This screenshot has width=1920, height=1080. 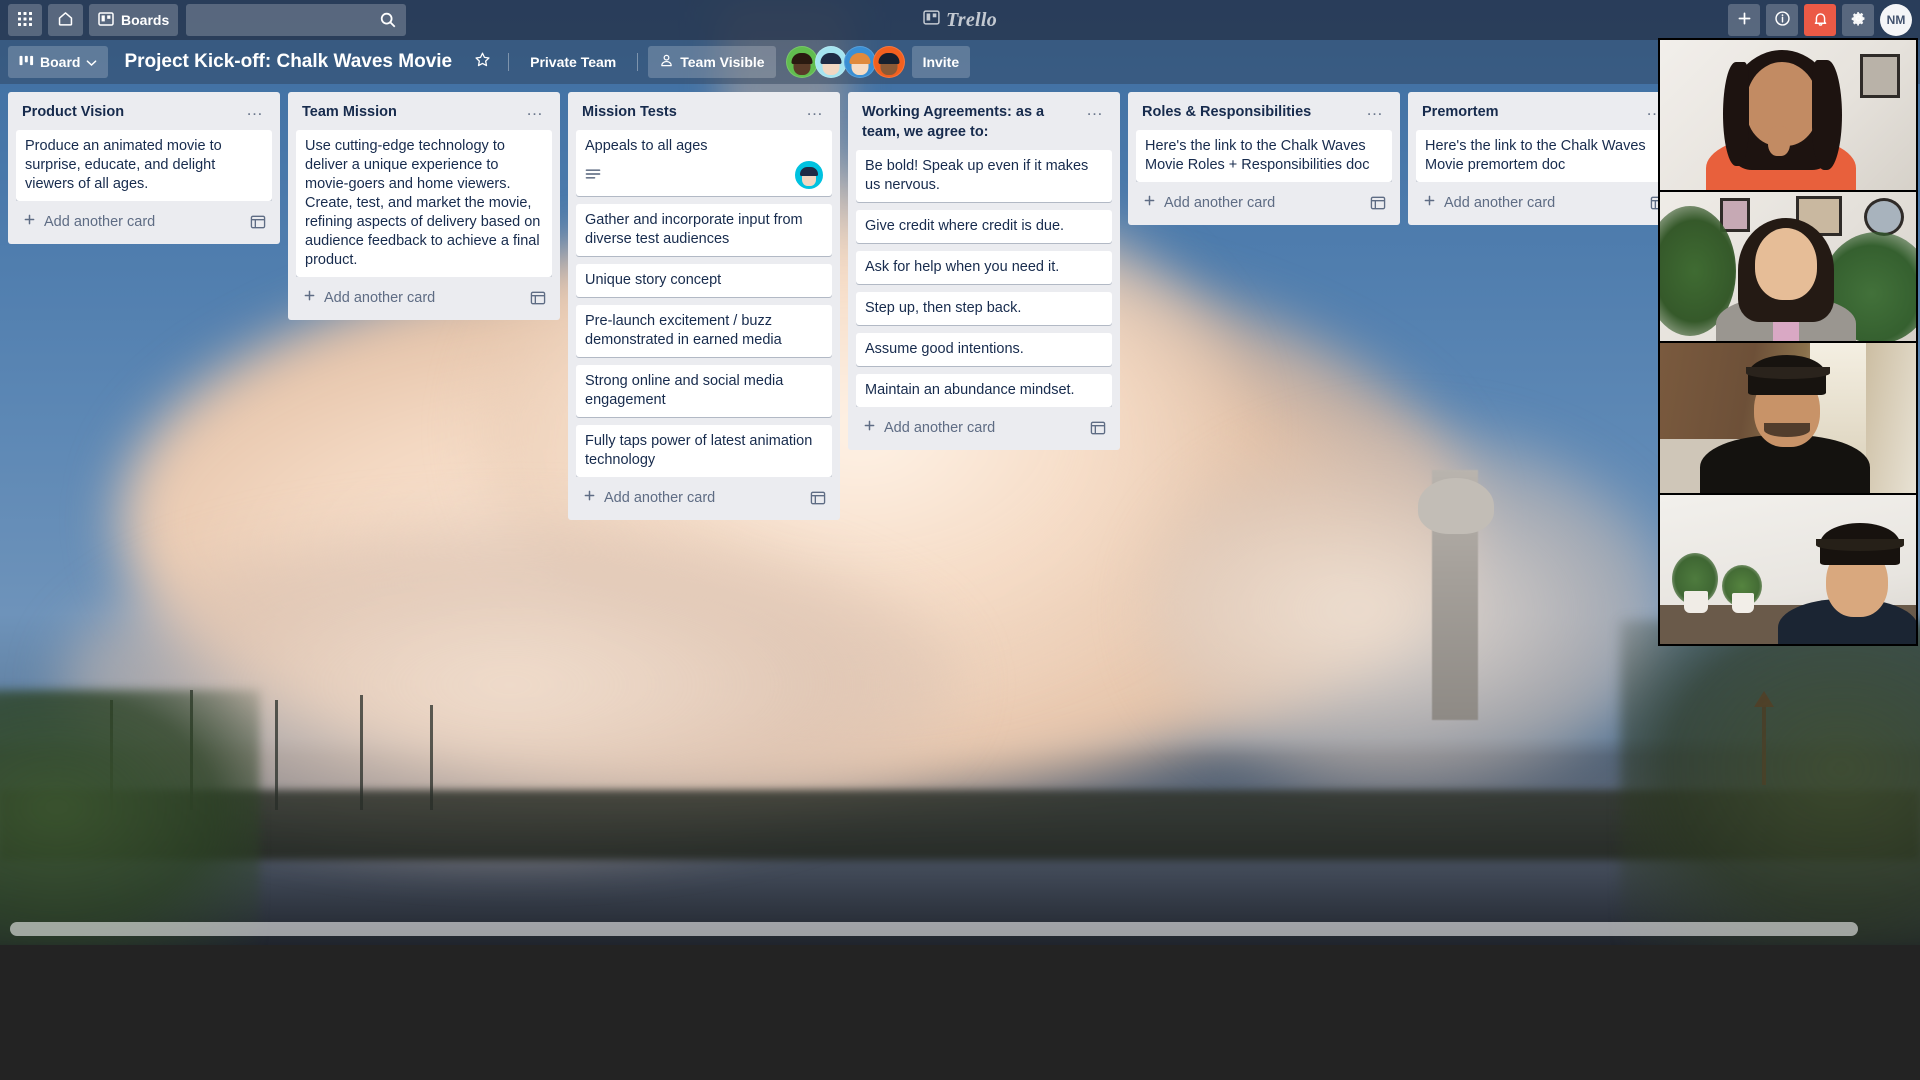 What do you see at coordinates (132, 112) in the screenshot?
I see `list-title: Product Vision` at bounding box center [132, 112].